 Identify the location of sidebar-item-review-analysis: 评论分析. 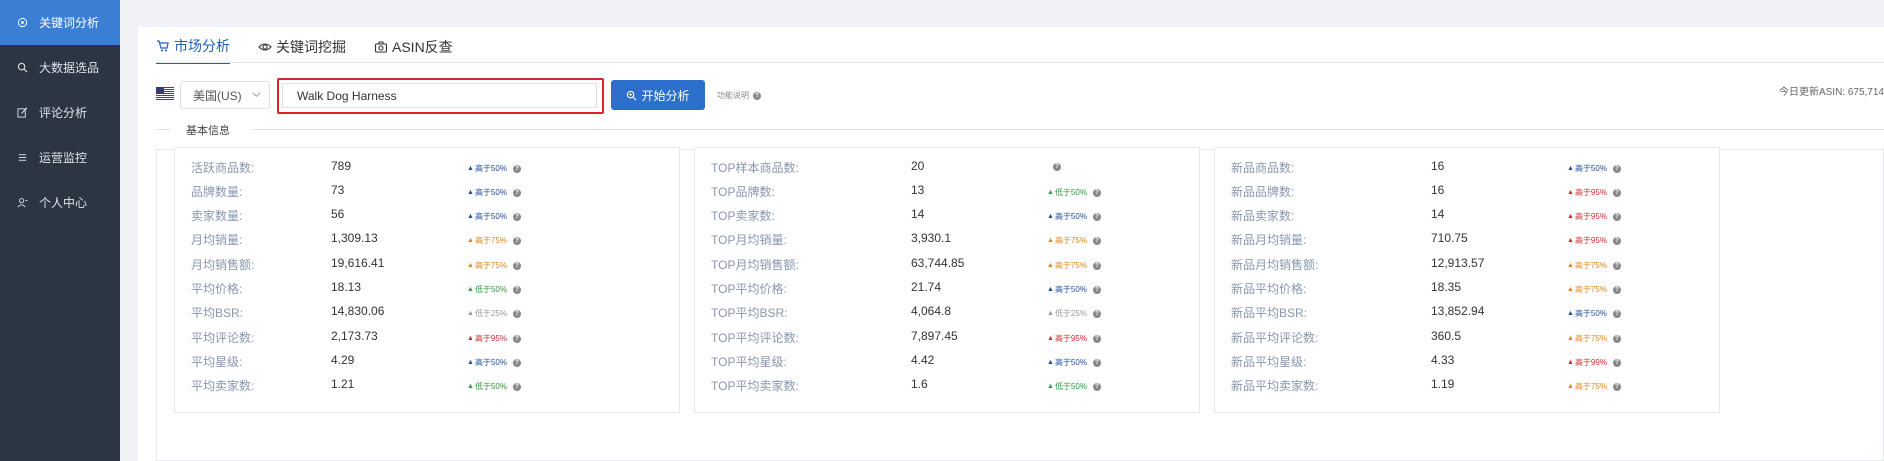
(60, 112).